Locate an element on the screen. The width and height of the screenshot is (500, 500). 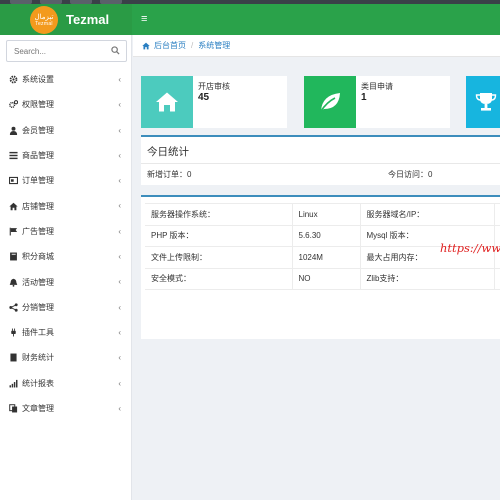
sidebar-item-permissions: 权限管理 ‹ is located at coordinates (65, 104).